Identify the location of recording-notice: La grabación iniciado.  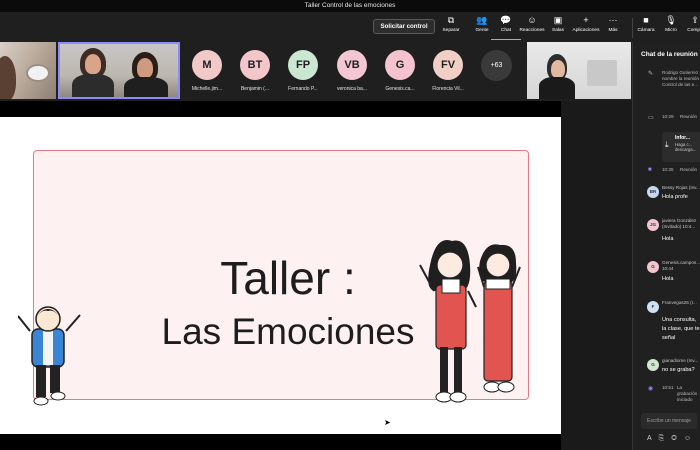
(687, 393).